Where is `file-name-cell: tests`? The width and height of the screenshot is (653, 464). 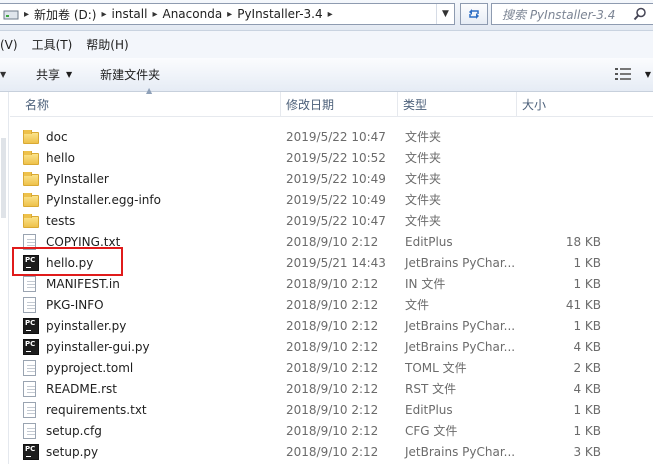
file-name-cell: tests is located at coordinates (143, 220).